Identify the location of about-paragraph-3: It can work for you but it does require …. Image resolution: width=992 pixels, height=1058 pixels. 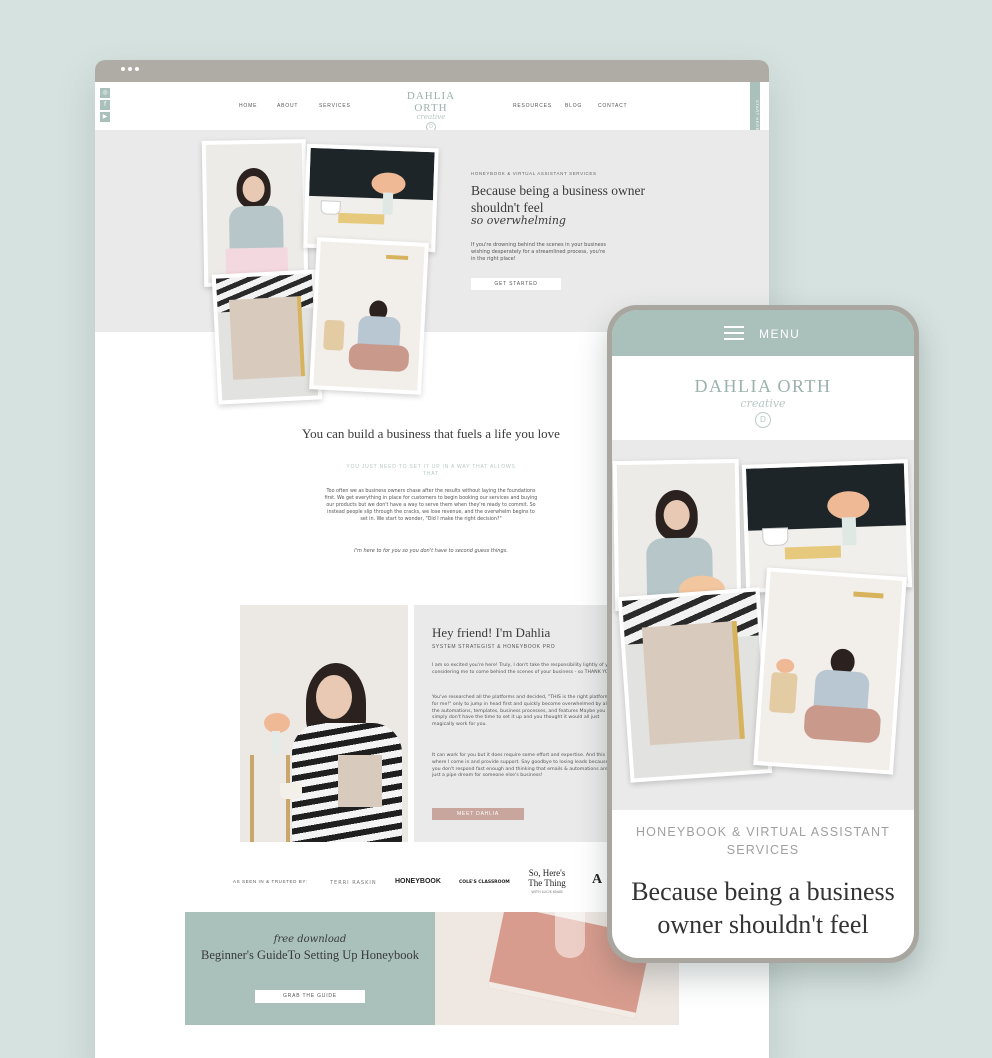
(521, 766).